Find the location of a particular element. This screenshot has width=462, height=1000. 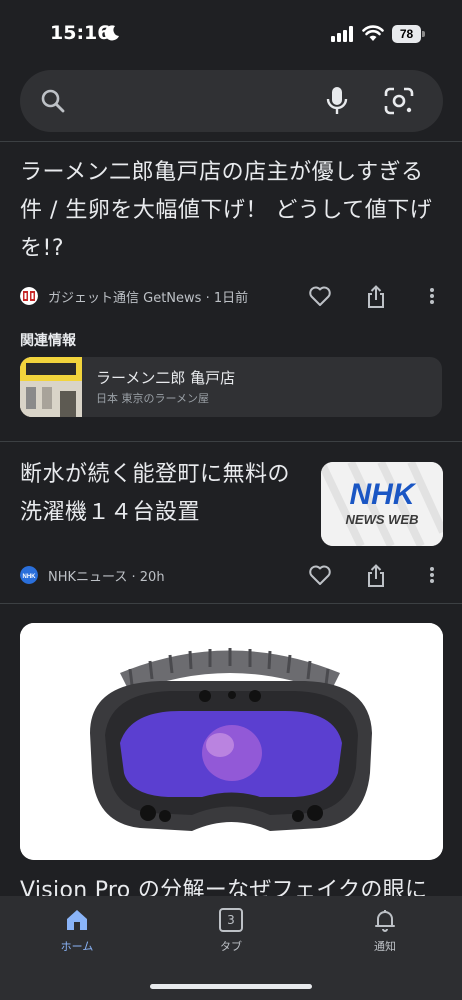

nav-home-label: ホーム is located at coordinates (77, 946).